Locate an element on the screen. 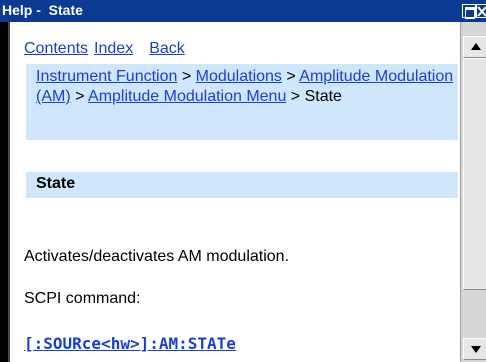 This screenshot has height=362, width=486. help-nav: Contents Index Back is located at coordinates (107, 49).